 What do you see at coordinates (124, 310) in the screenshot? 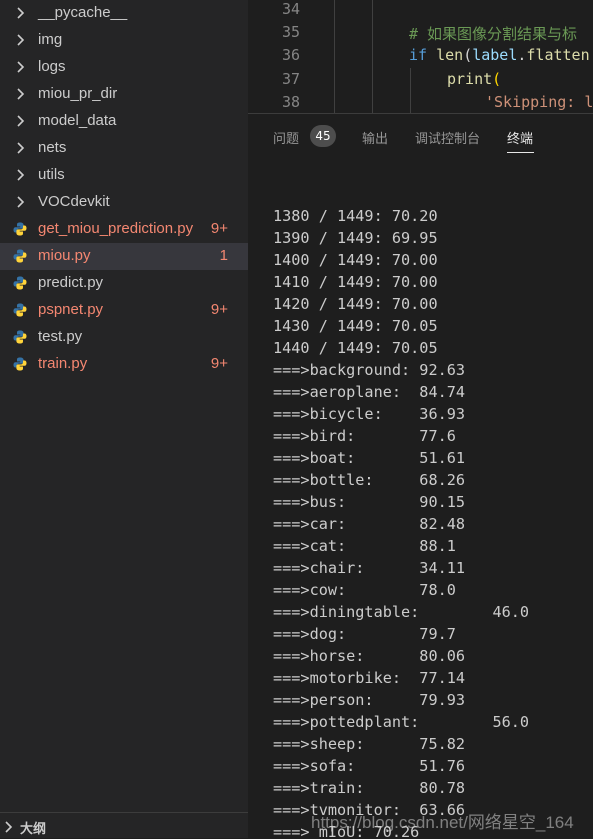
I see `file-item: pspnet.py 9+` at bounding box center [124, 310].